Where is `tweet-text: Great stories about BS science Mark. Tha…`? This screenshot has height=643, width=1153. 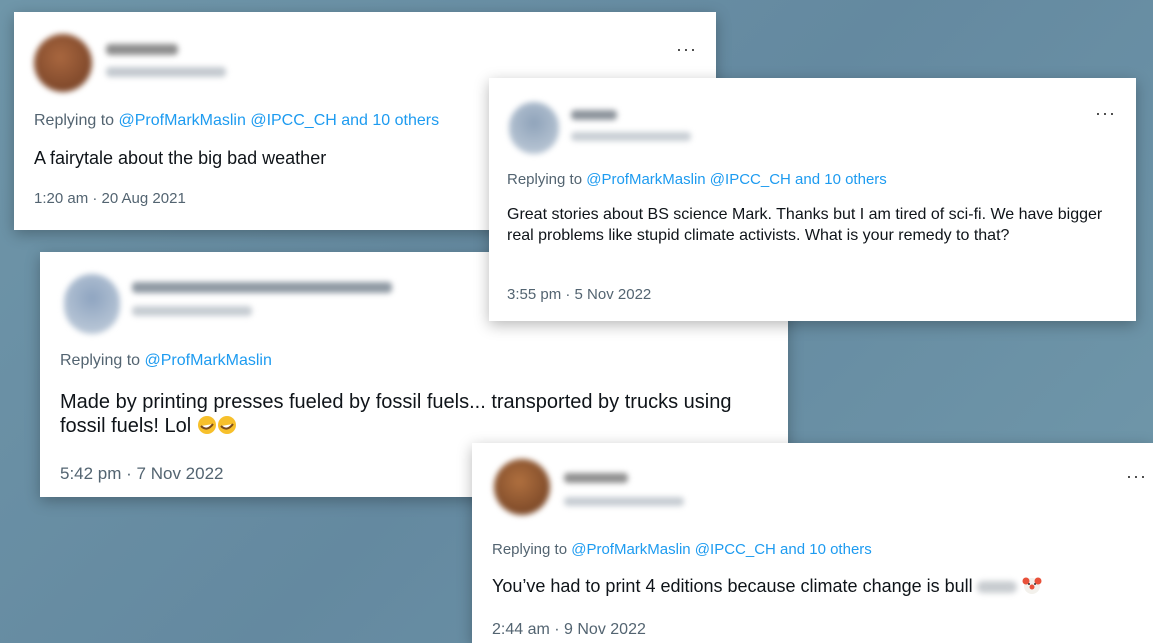
tweet-text: Great stories about BS science Mark. Tha… is located at coordinates (805, 225).